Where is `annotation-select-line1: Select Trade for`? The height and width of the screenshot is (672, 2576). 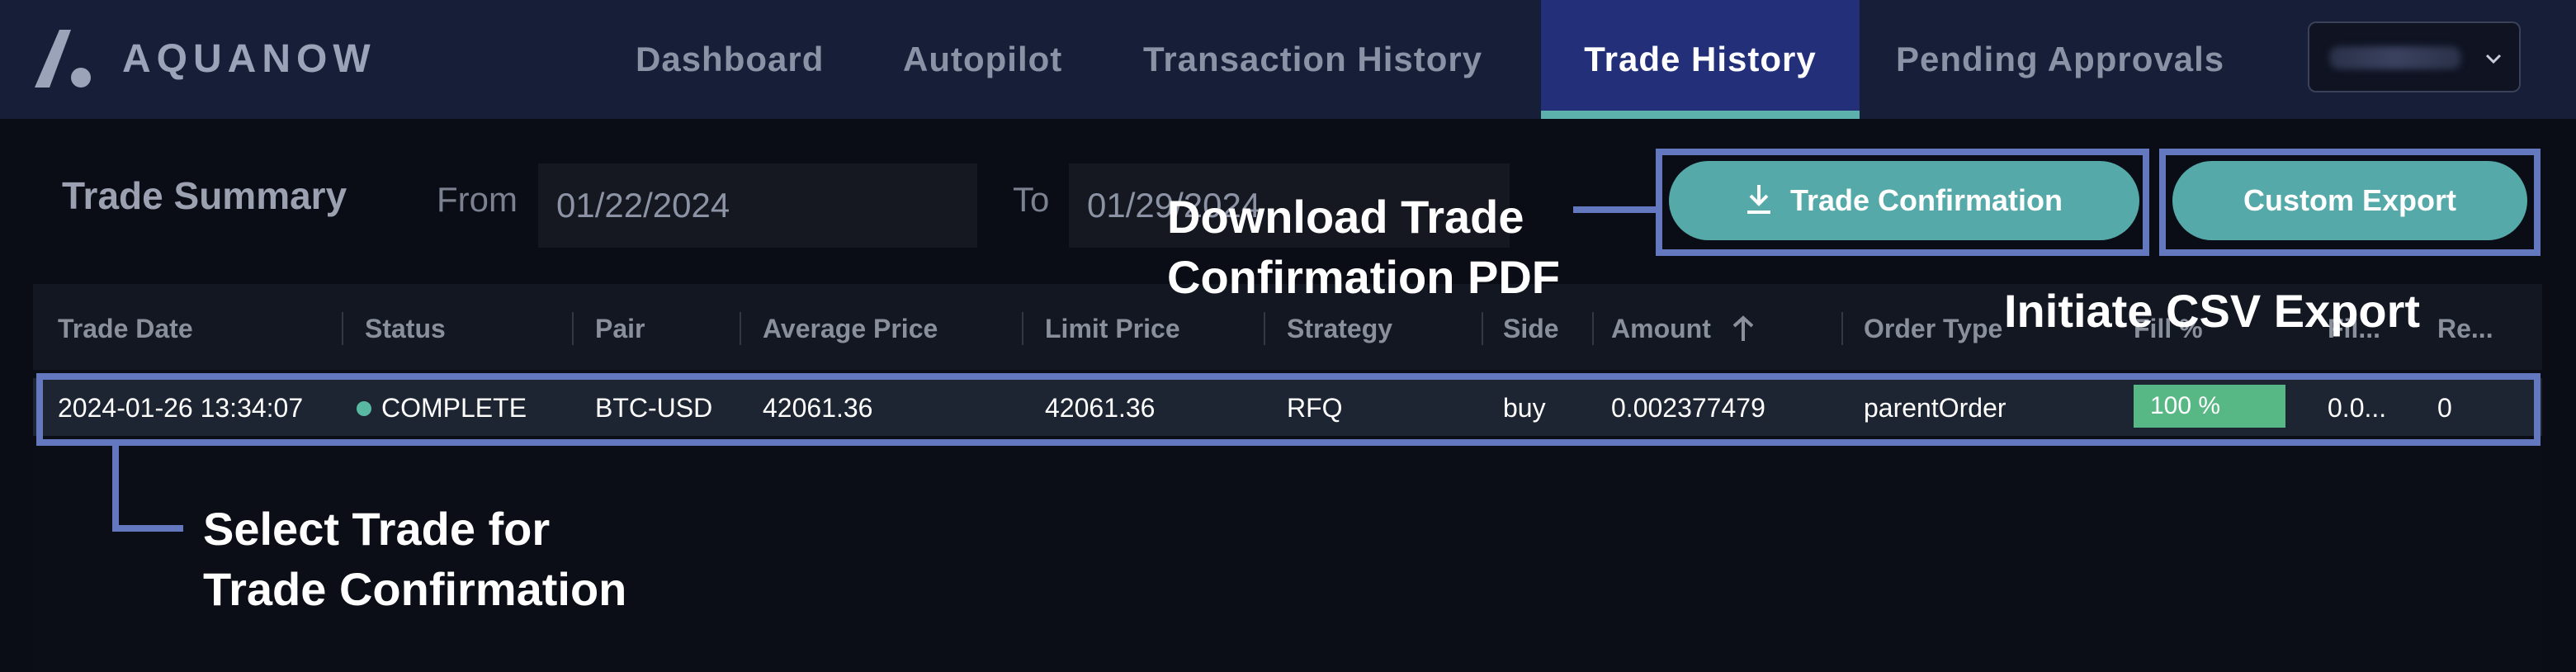
annotation-select-line1: Select Trade for is located at coordinates (377, 529).